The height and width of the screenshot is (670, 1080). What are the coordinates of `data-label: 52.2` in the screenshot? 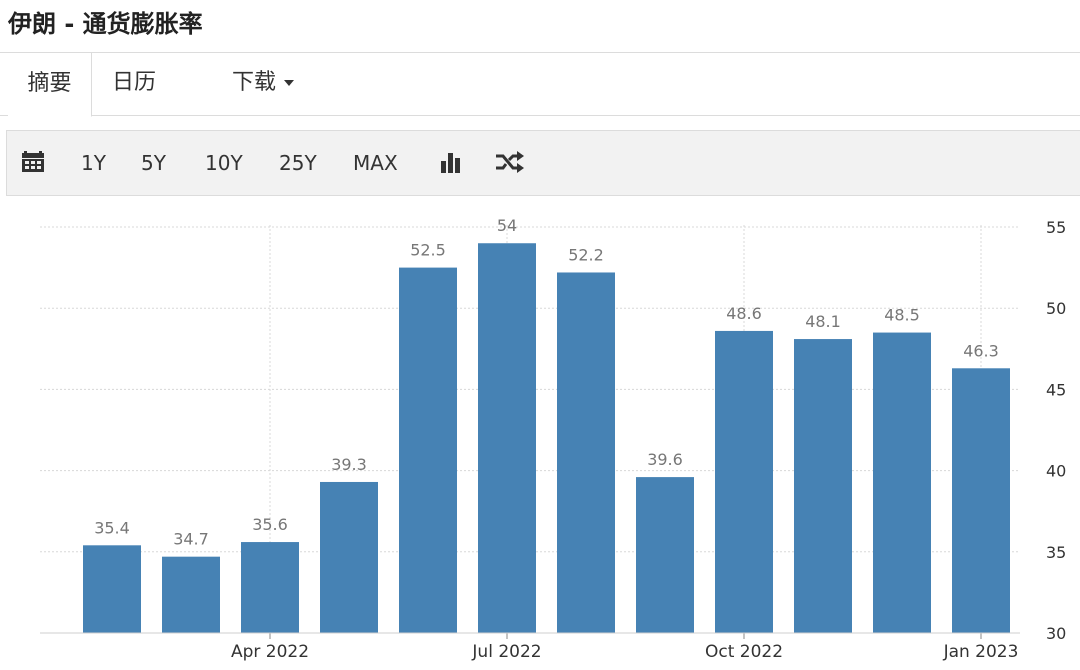 It's located at (586, 254).